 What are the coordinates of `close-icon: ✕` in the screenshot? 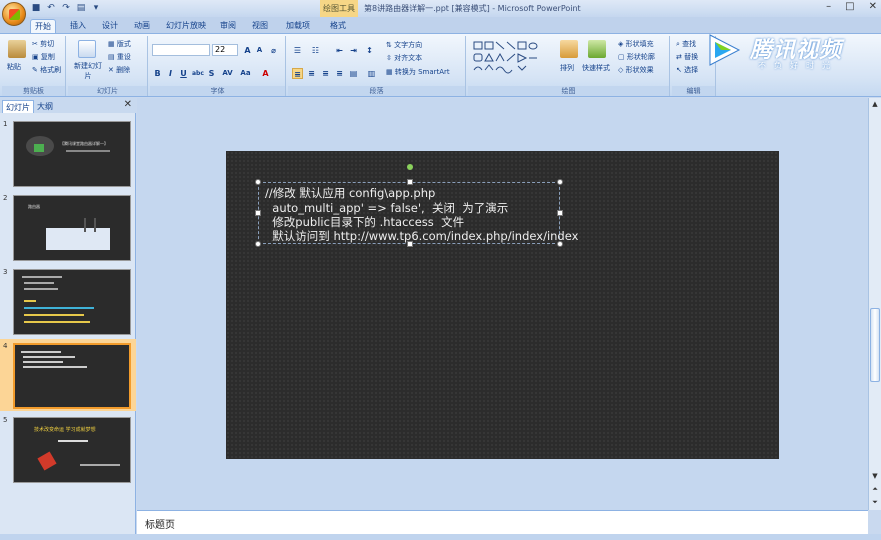 It's located at (873, 6).